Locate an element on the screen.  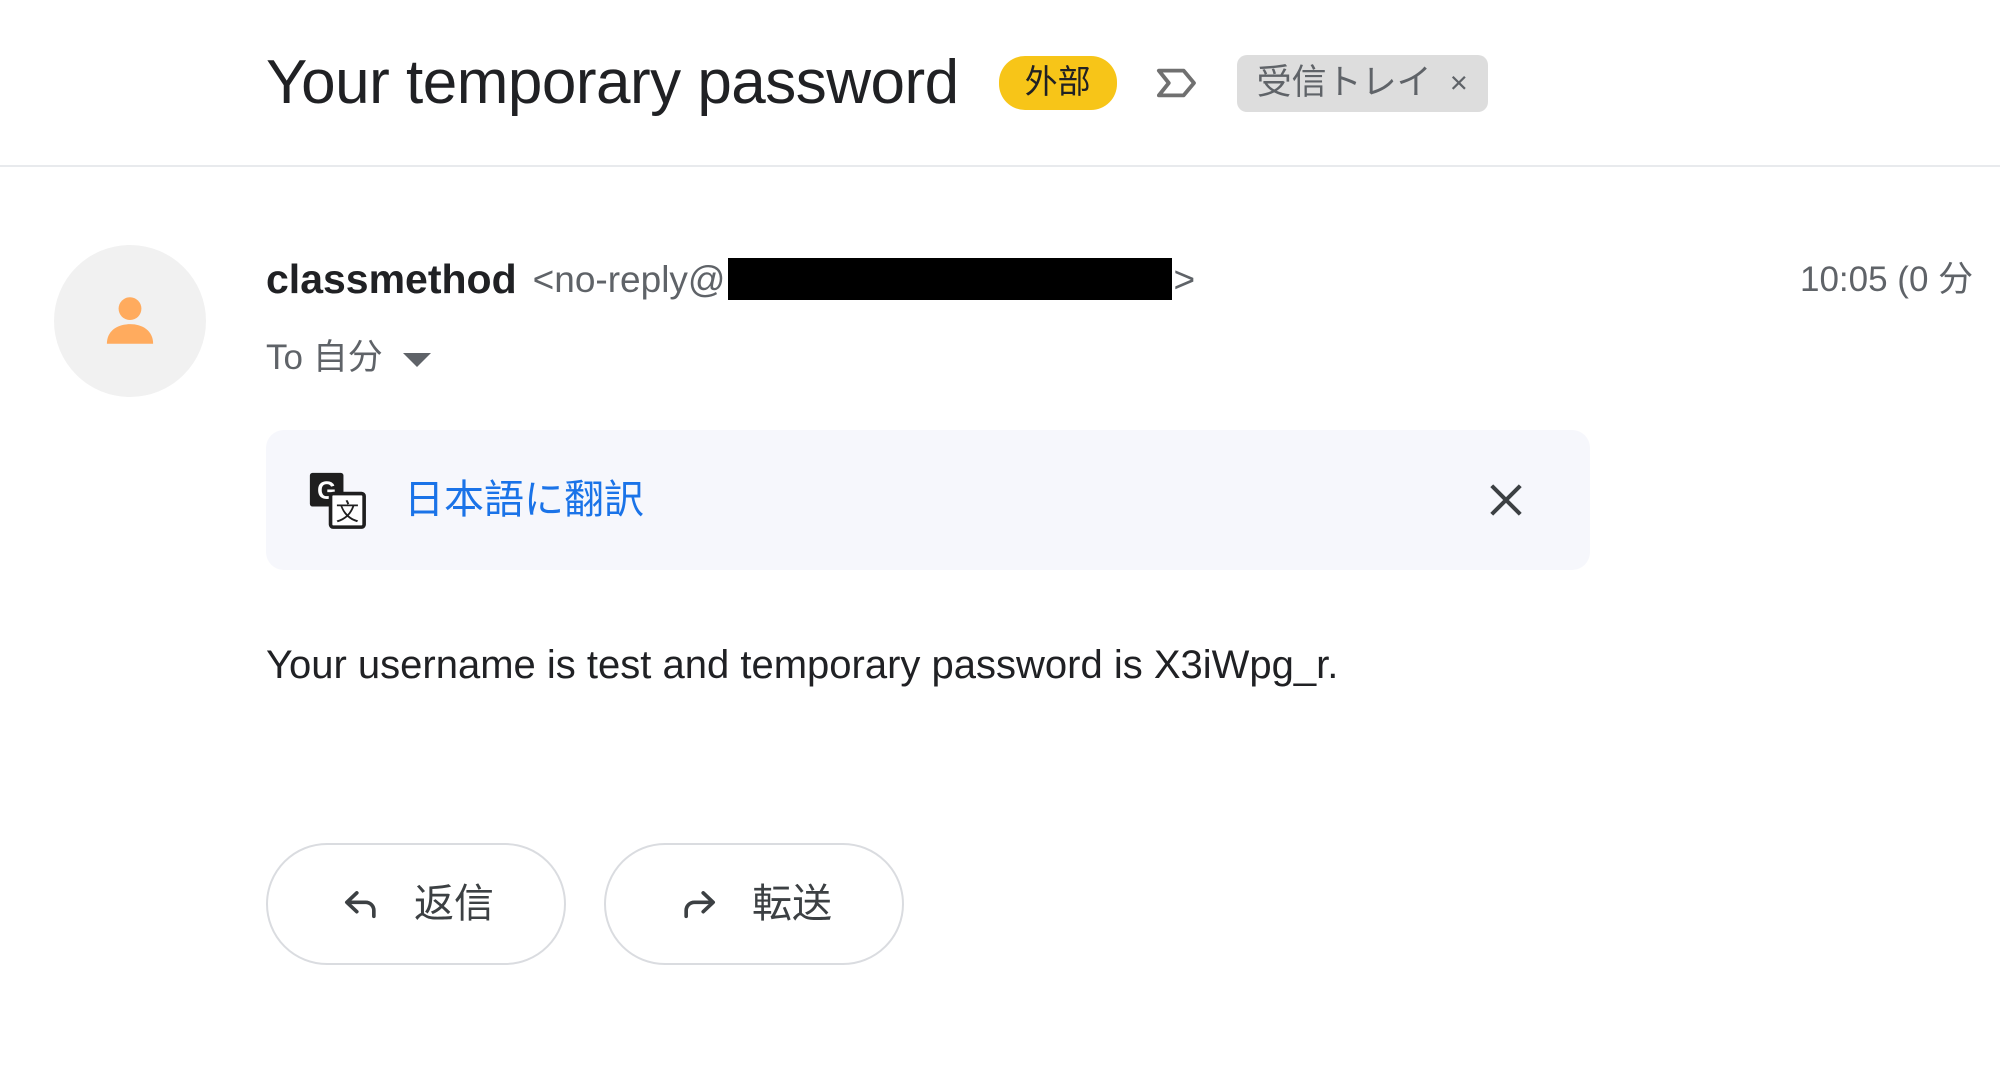
remove-label-icon: × is located at coordinates (1459, 82).